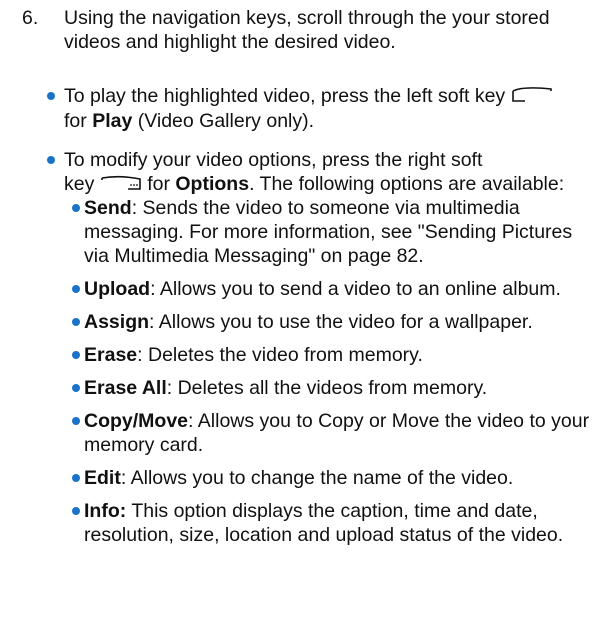  Describe the element at coordinates (108, 208) in the screenshot. I see `option-term: Send` at that location.